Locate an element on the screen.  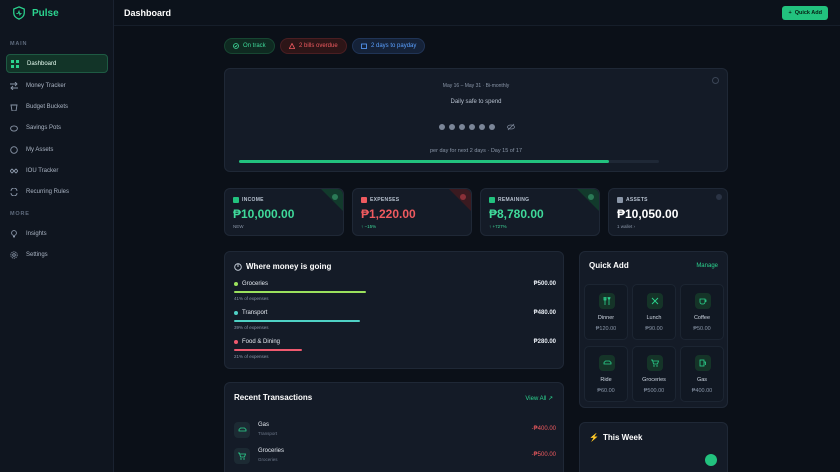
stat-sub: ↑ +727% is located at coordinates (498, 226).